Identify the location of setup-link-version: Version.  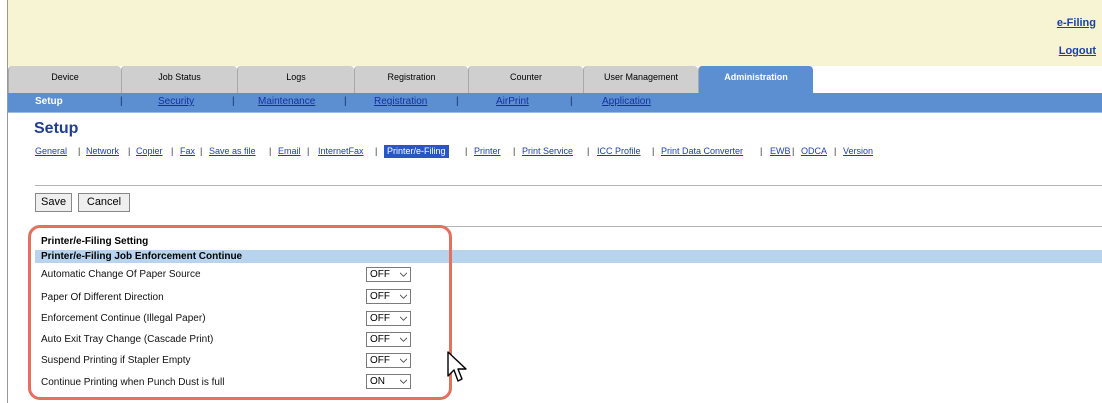
(858, 151).